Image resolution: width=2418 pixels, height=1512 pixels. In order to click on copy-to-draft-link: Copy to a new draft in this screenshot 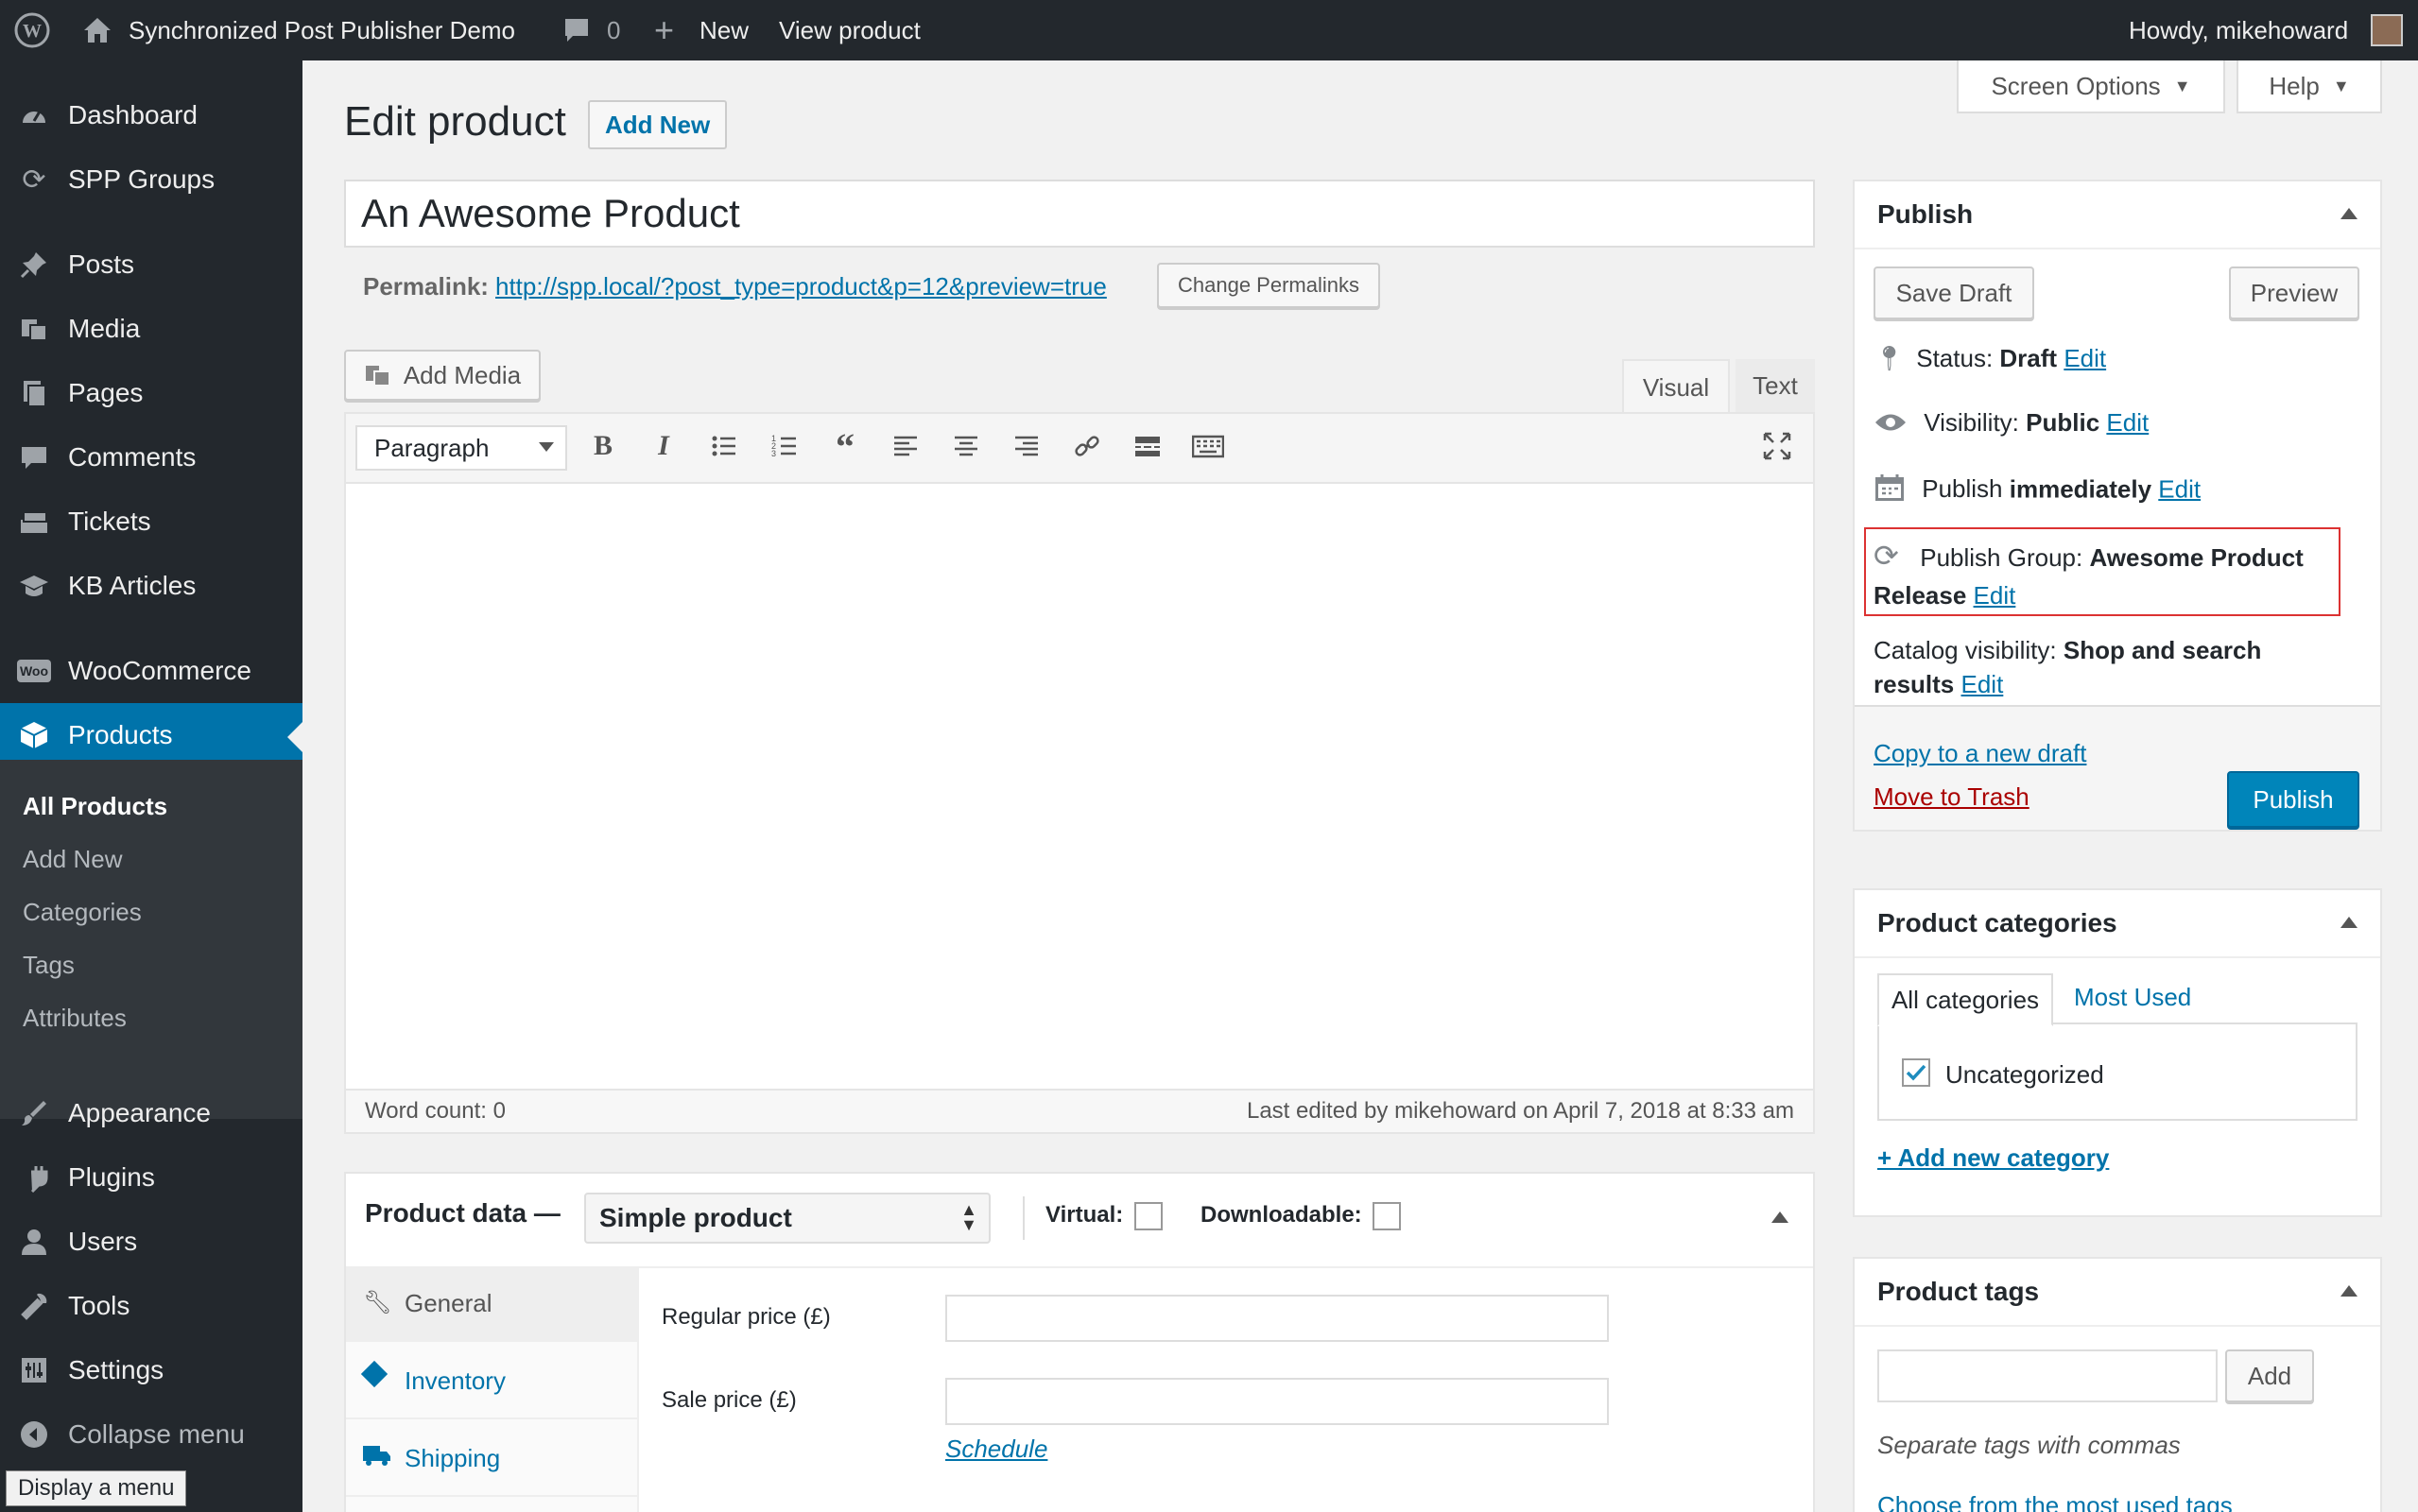, I will do `click(1980, 753)`.